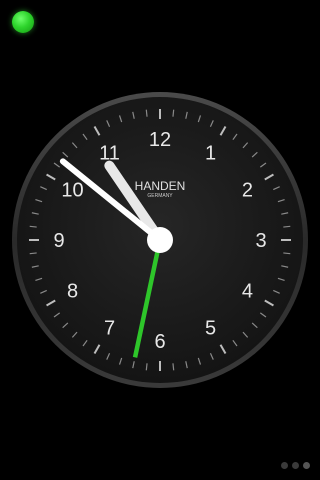 This screenshot has height=480, width=320. What do you see at coordinates (210, 328) in the screenshot?
I see `numeral-5: 5` at bounding box center [210, 328].